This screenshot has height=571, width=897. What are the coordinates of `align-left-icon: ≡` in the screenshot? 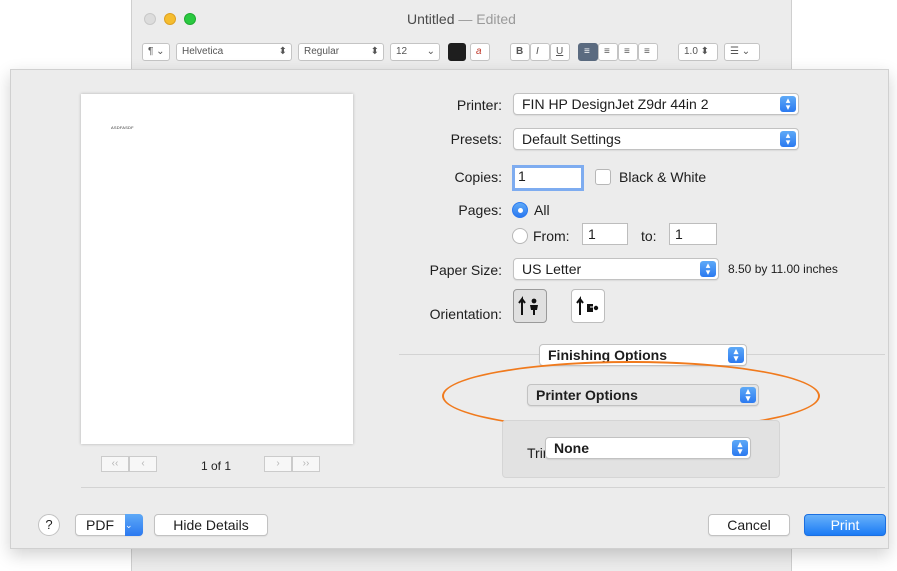 It's located at (588, 52).